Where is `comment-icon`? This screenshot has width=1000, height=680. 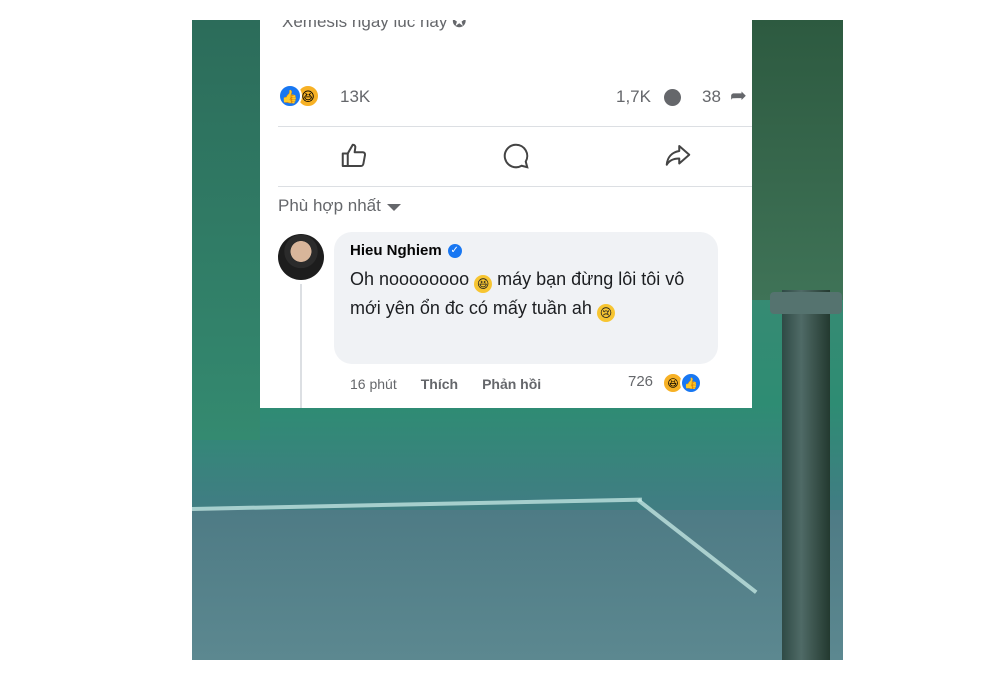 comment-icon is located at coordinates (516, 156).